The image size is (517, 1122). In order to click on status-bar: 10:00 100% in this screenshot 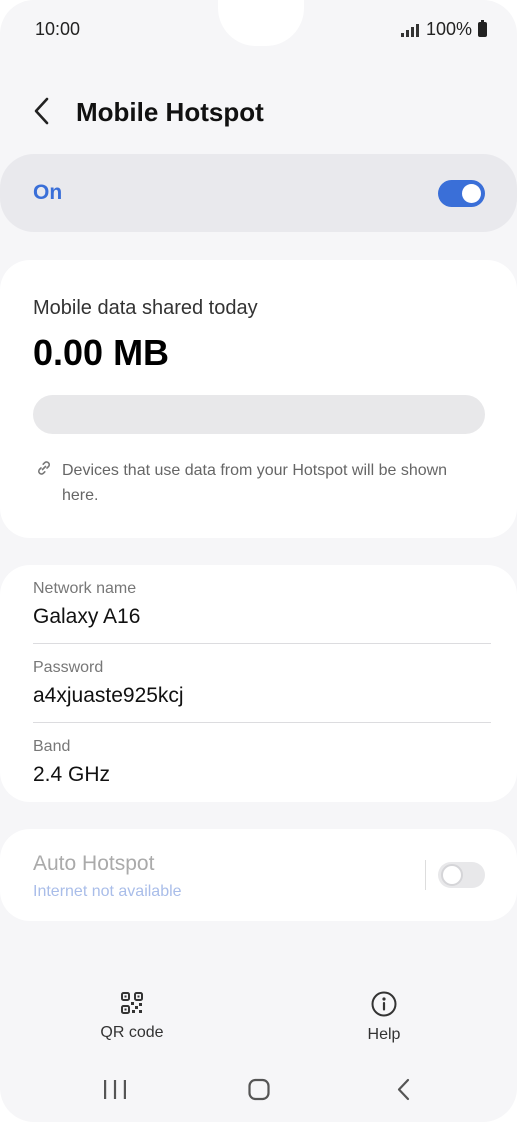, I will do `click(258, 30)`.